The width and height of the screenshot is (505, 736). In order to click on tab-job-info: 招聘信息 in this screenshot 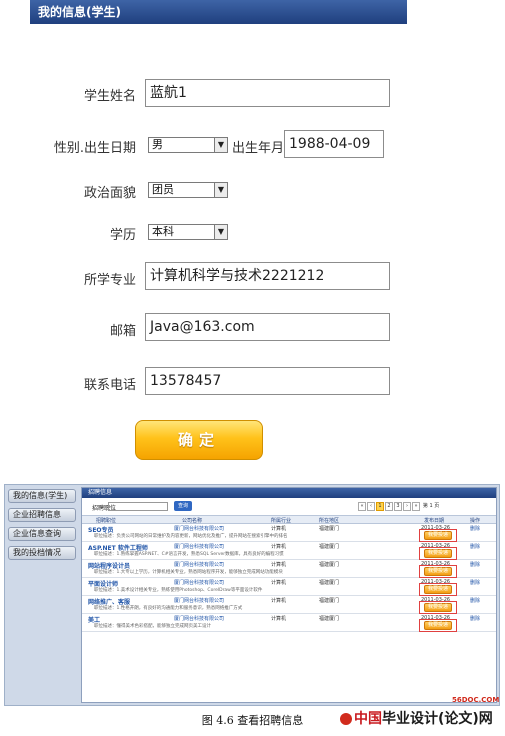, I will do `click(289, 493)`.